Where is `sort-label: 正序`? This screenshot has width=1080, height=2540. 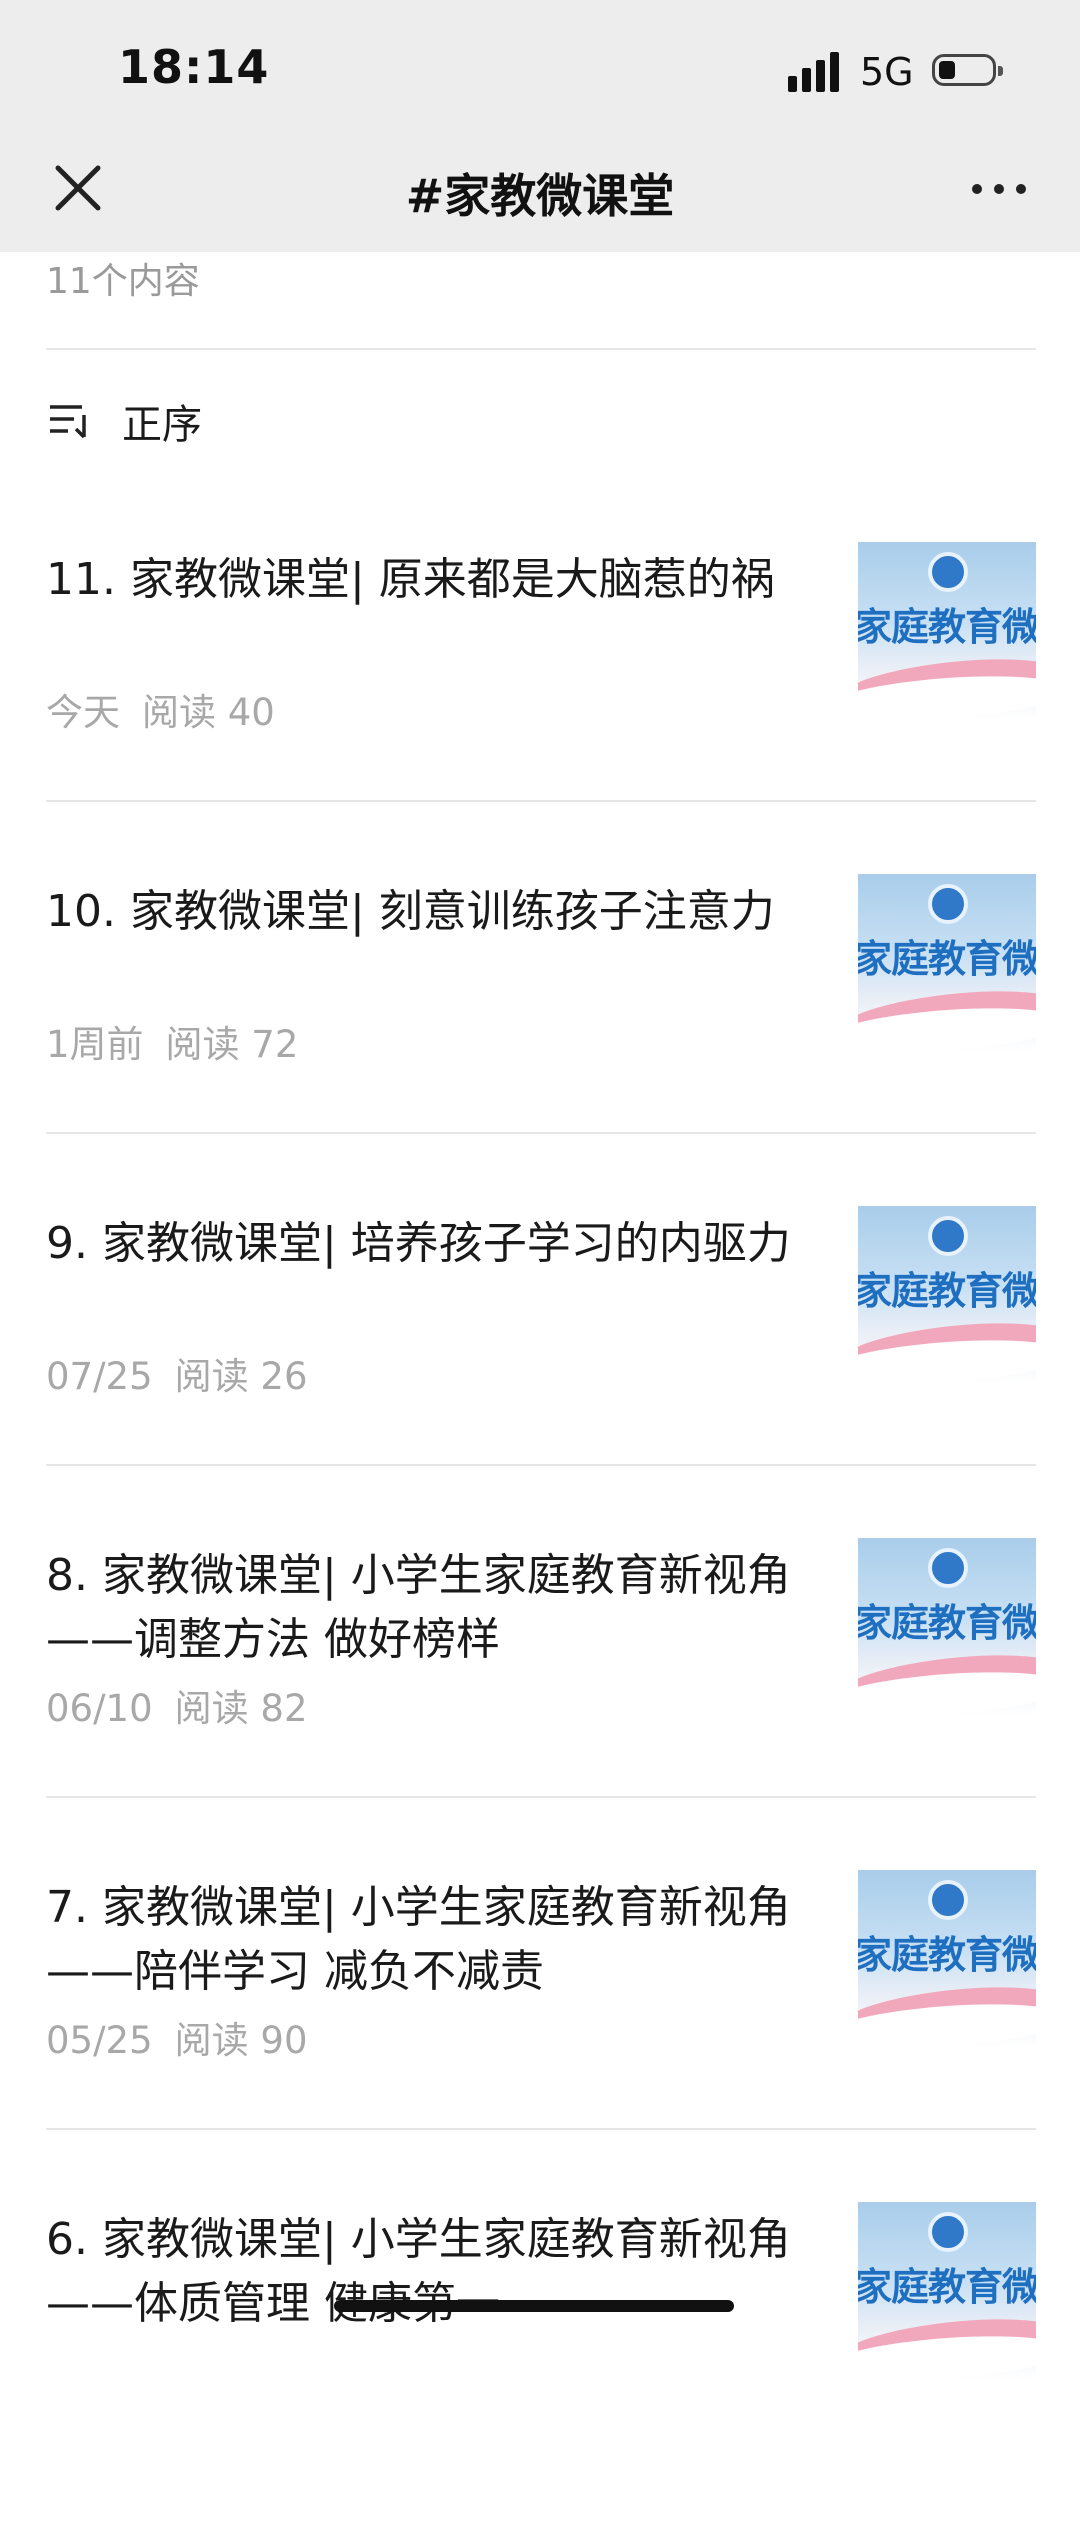
sort-label: 正序 is located at coordinates (162, 425).